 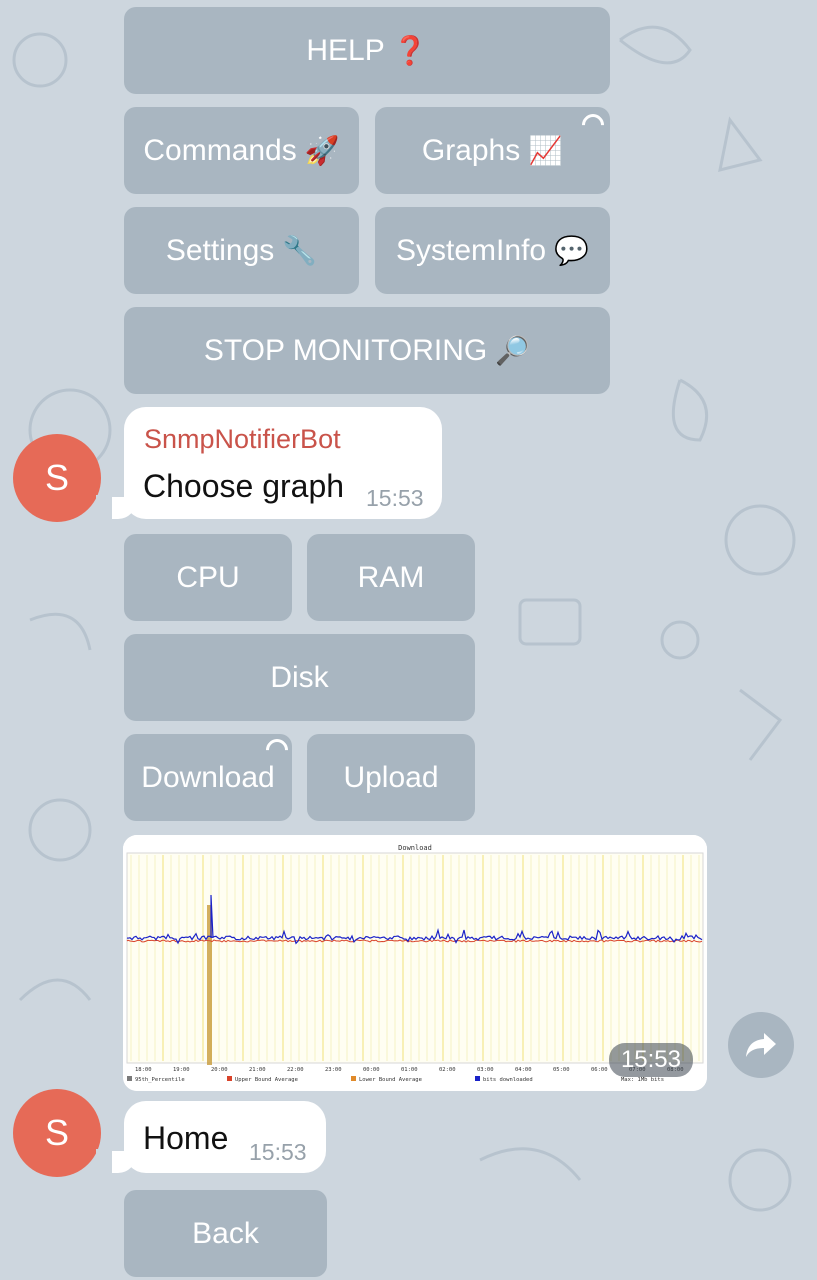 I want to click on cpu-label: CPU, so click(x=208, y=577).